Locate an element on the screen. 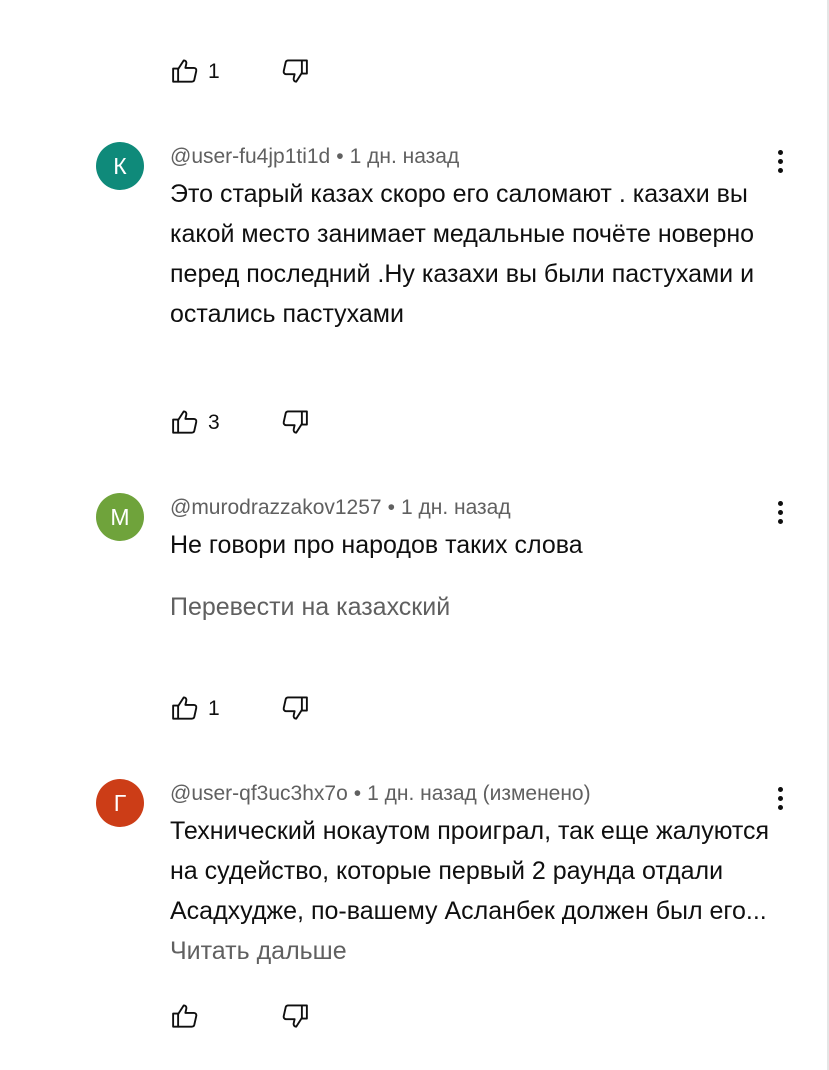 The width and height of the screenshot is (829, 1070). comment-meta: @murodrazzakov1257 • 1 дн. назад is located at coordinates (340, 508).